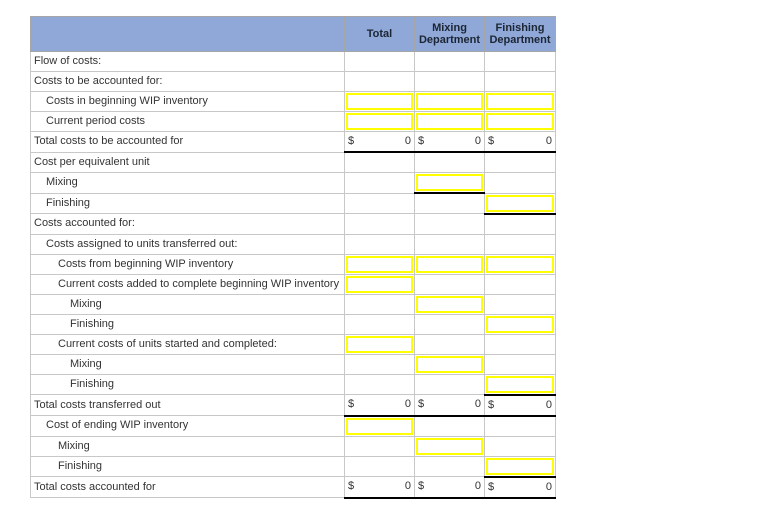 This screenshot has width=772, height=513. What do you see at coordinates (187, 61) in the screenshot?
I see `row-label-flow-of-costs: Flow of costs:` at bounding box center [187, 61].